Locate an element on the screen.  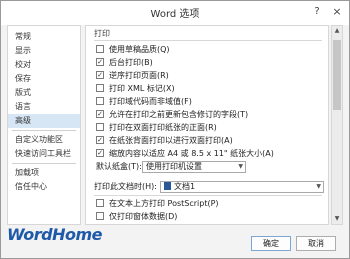
option-label: 缩放内容以适应 A4 或 8.5 x 11" 纸张大小(A) is located at coordinates (191, 153).